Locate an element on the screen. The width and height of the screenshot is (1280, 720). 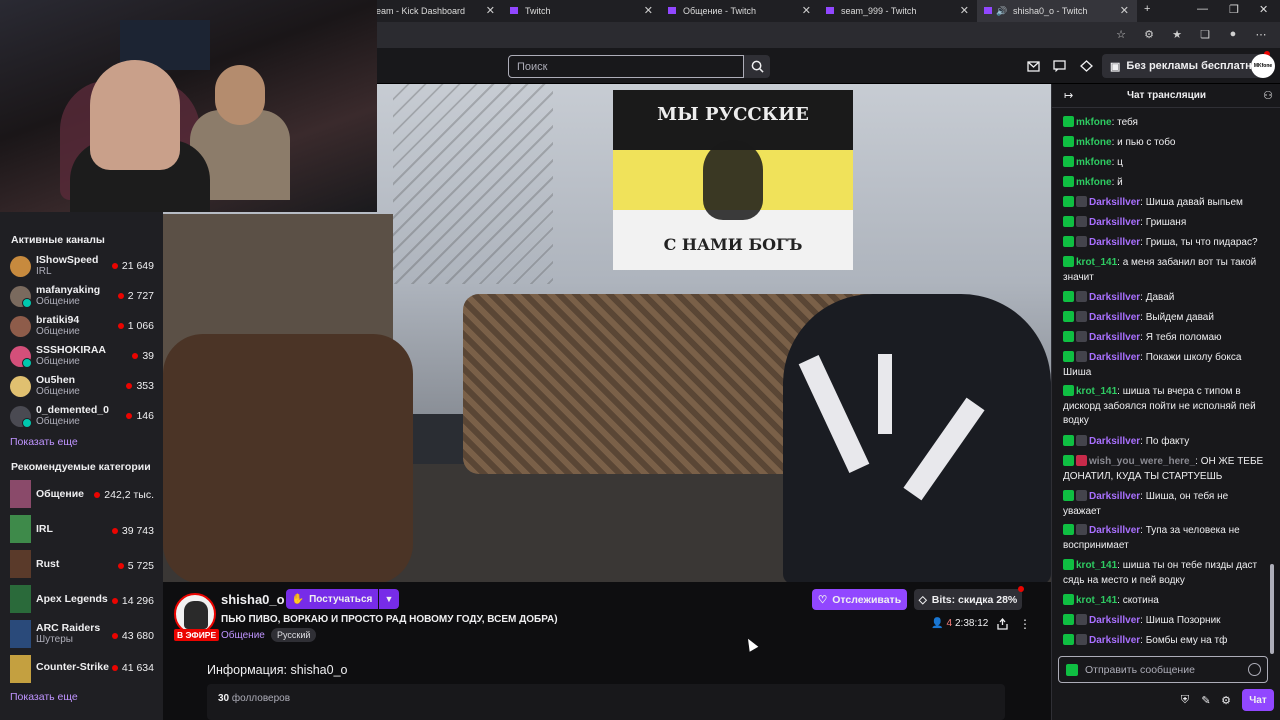
sidebar-category-apex: Apex Legends 14 296 is located at coordinates (81, 600).